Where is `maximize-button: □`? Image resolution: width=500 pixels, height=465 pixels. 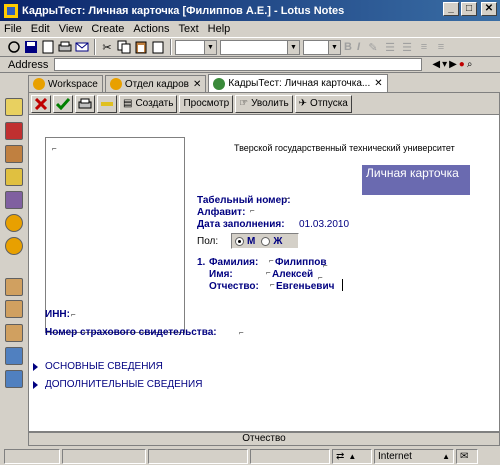
maximize-button: □ is located at coordinates (469, 9).